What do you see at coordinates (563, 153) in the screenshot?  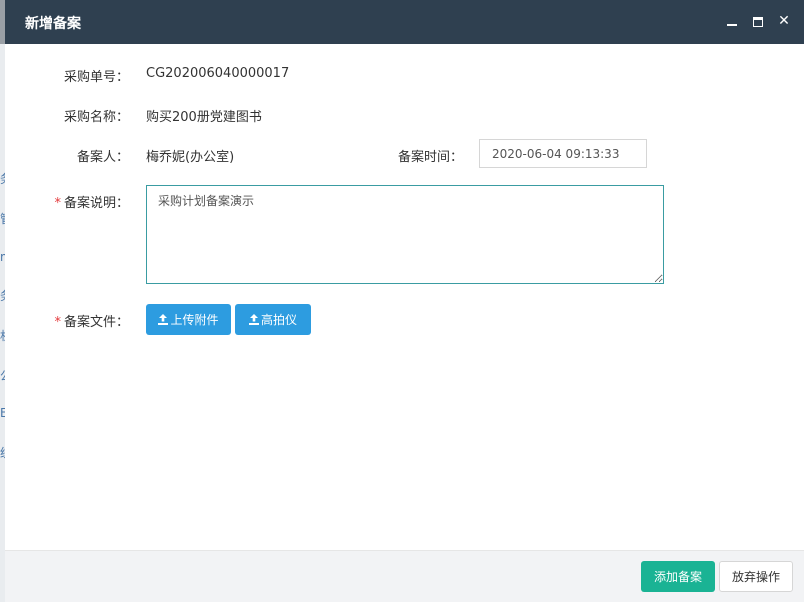 I see `filing-time-input` at bounding box center [563, 153].